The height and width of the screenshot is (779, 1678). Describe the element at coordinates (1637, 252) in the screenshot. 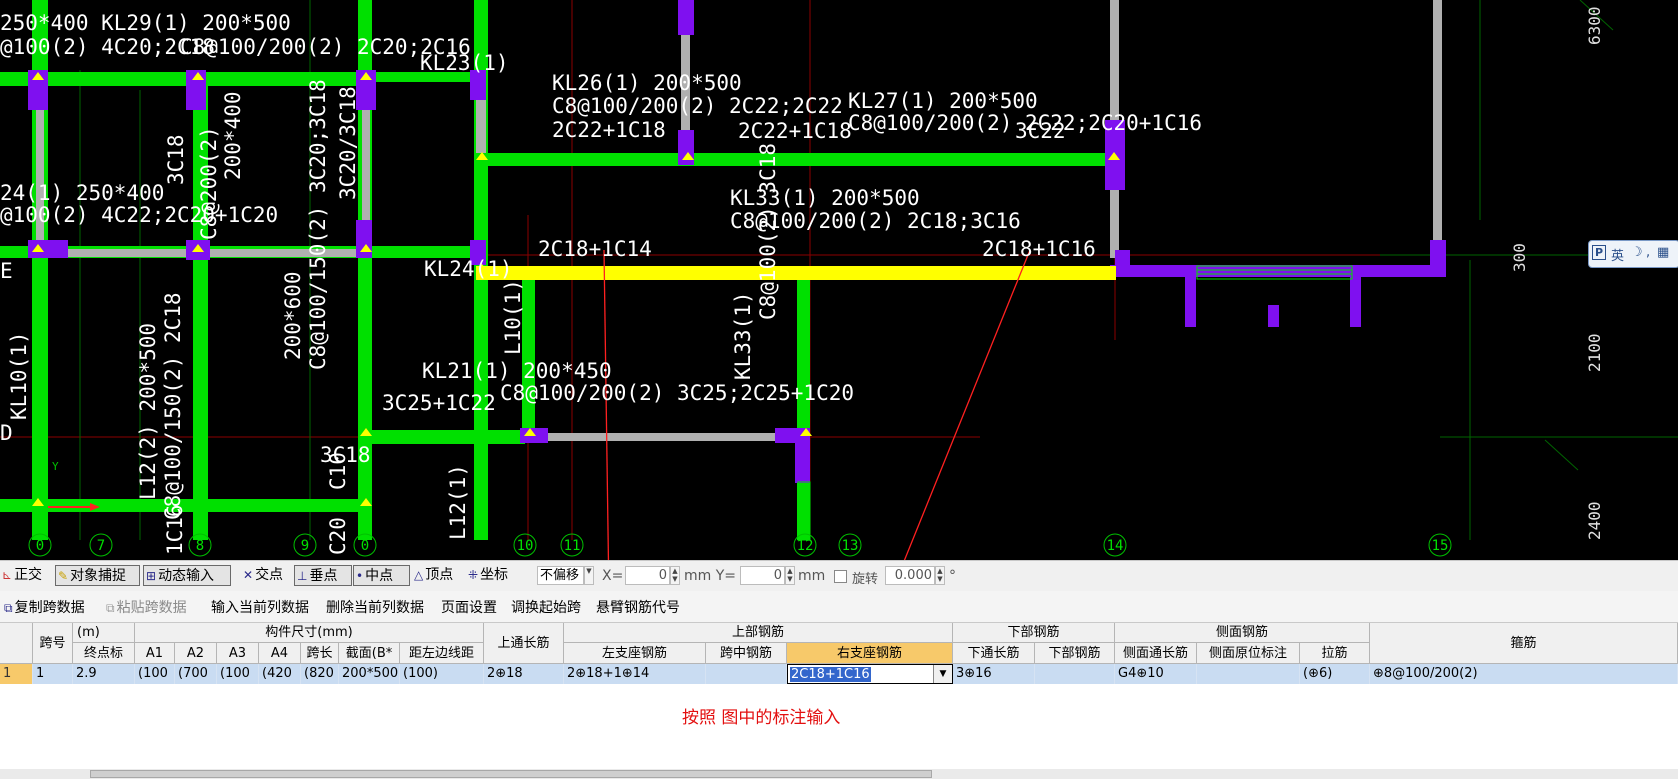

I see `moon-icon: ☽` at that location.